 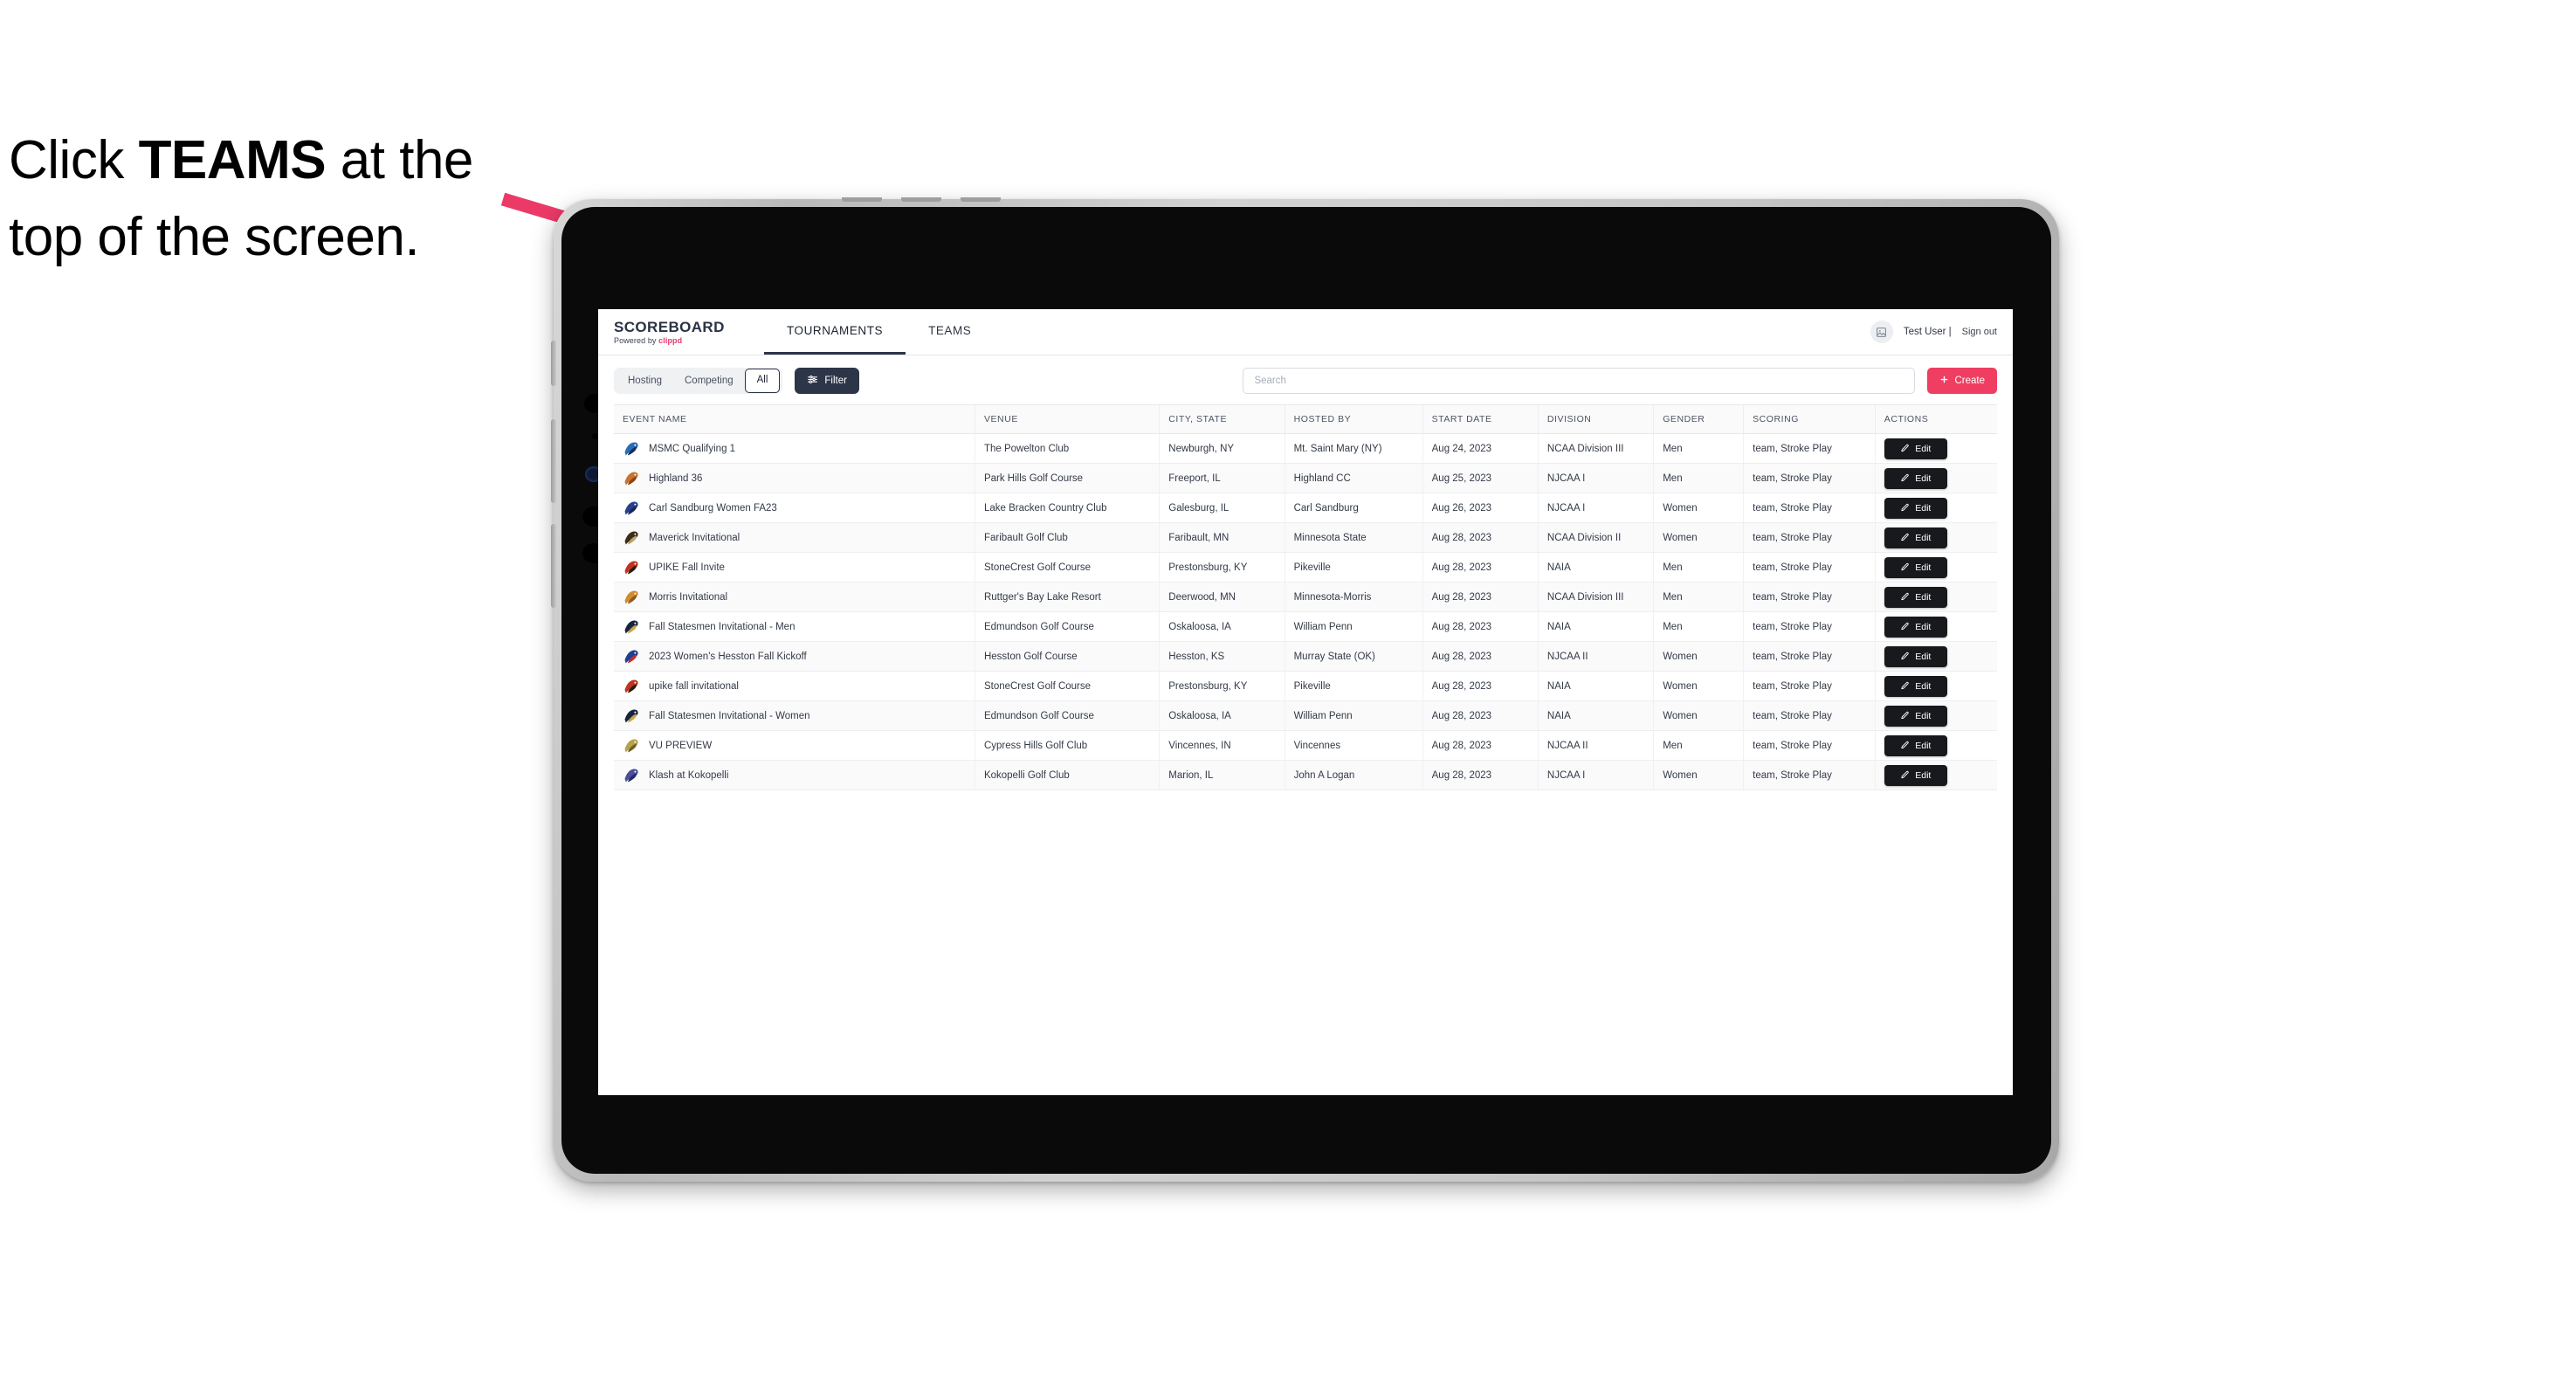 What do you see at coordinates (553, 363) in the screenshot?
I see `tablet-side-button-power` at bounding box center [553, 363].